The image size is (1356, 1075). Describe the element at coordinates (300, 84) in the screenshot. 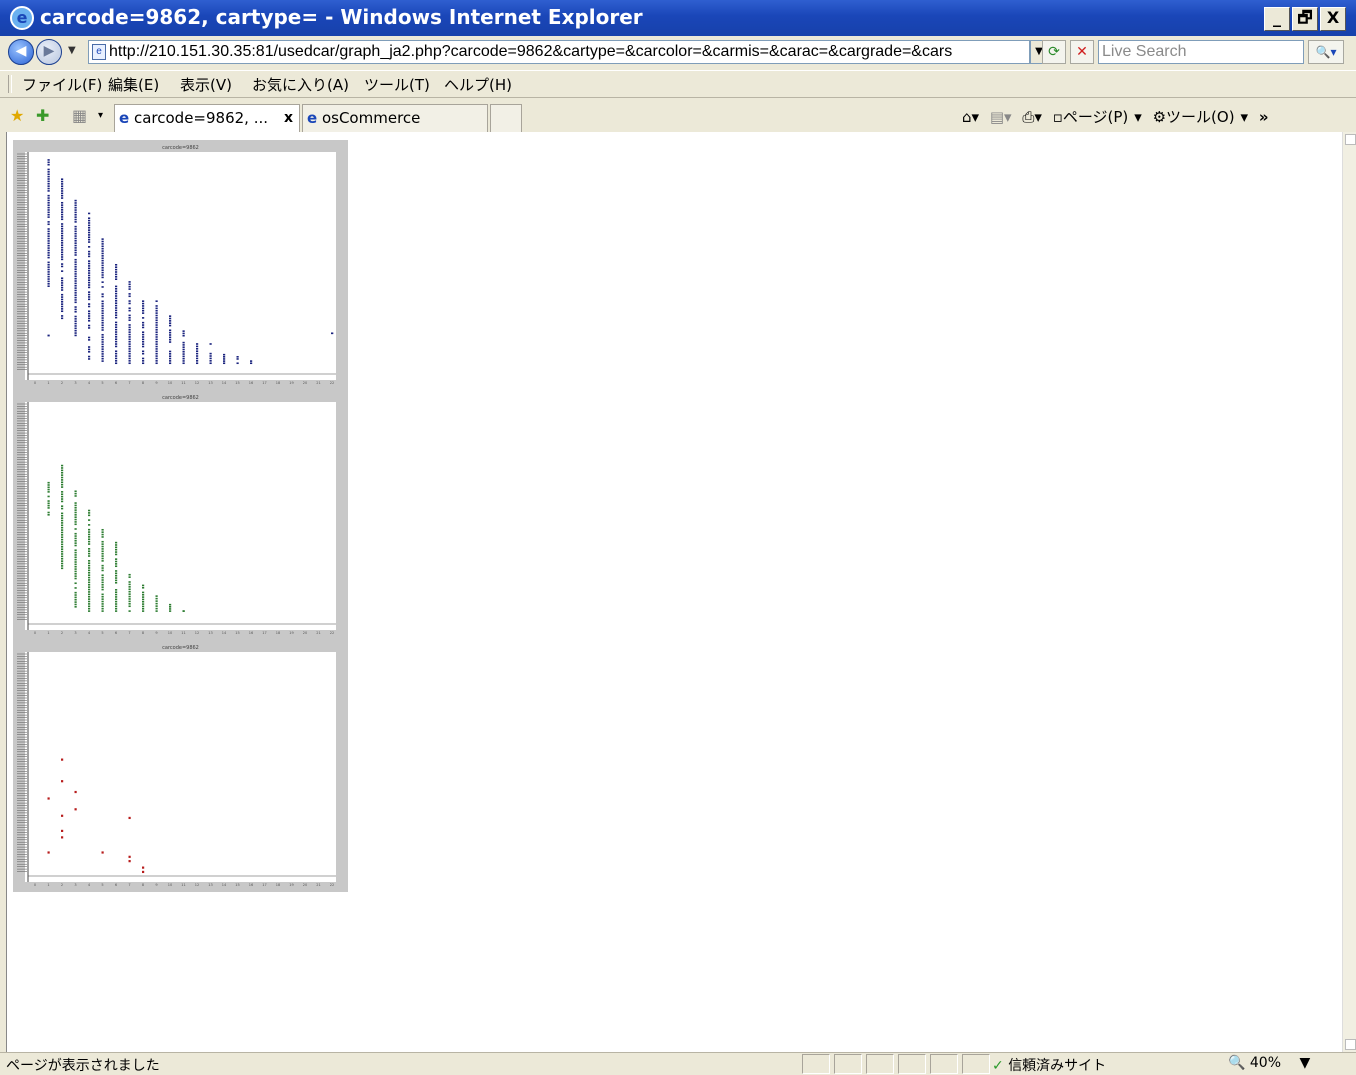

I see `menu-favorites: お気に入り(A)` at that location.